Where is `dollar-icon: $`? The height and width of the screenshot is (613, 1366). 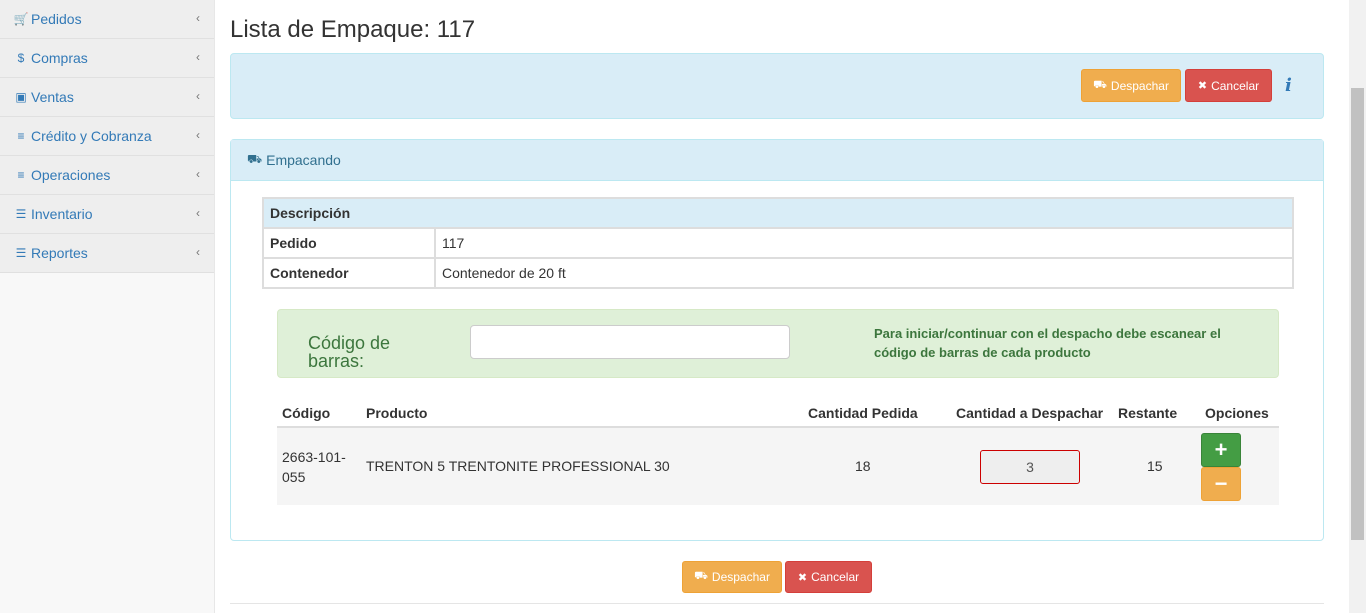
dollar-icon: $ is located at coordinates (21, 58).